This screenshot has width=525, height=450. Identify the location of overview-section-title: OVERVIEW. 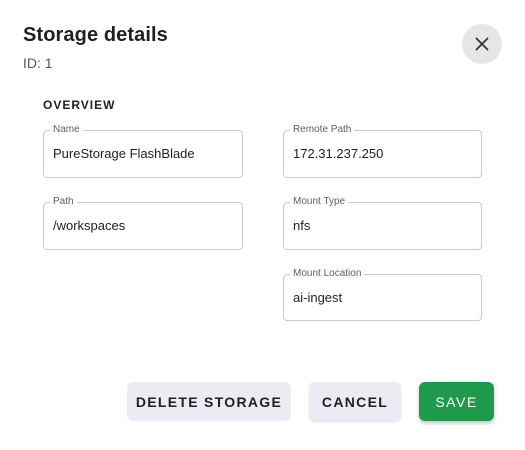
(79, 105).